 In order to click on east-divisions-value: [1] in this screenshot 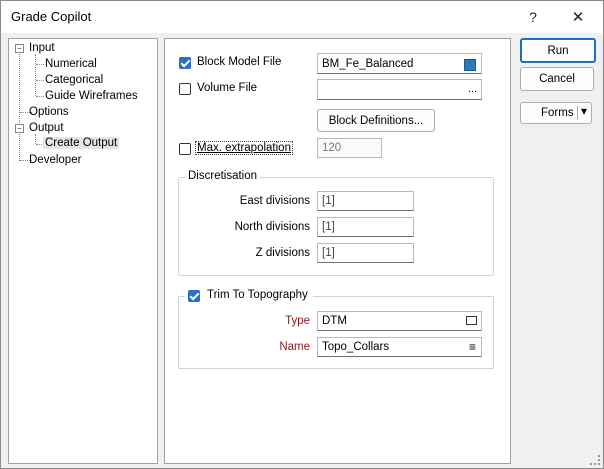, I will do `click(328, 201)`.